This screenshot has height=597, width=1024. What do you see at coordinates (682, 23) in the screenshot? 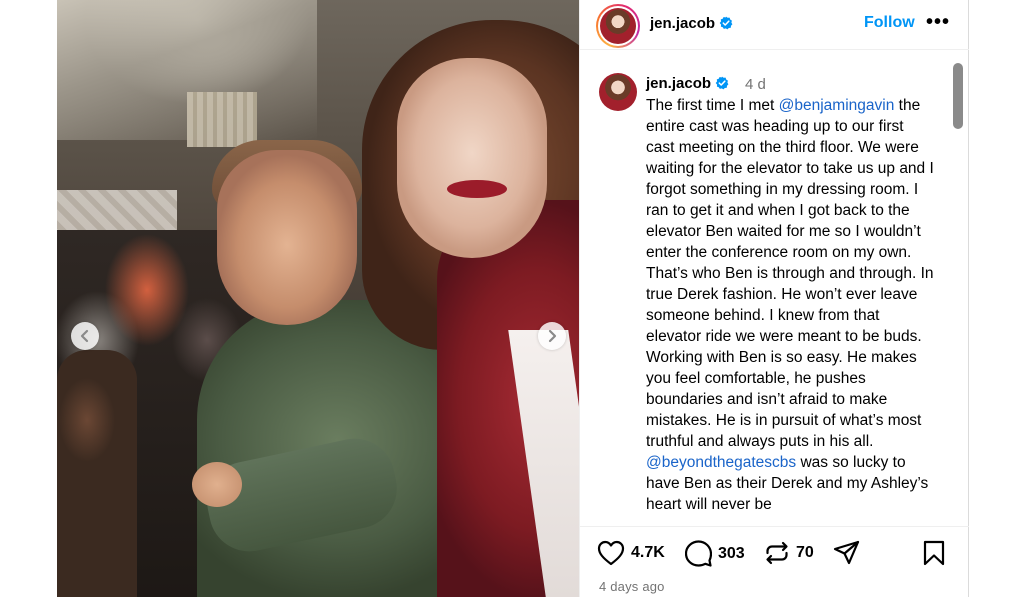
I see `header-username-text: jen.jacob` at bounding box center [682, 23].